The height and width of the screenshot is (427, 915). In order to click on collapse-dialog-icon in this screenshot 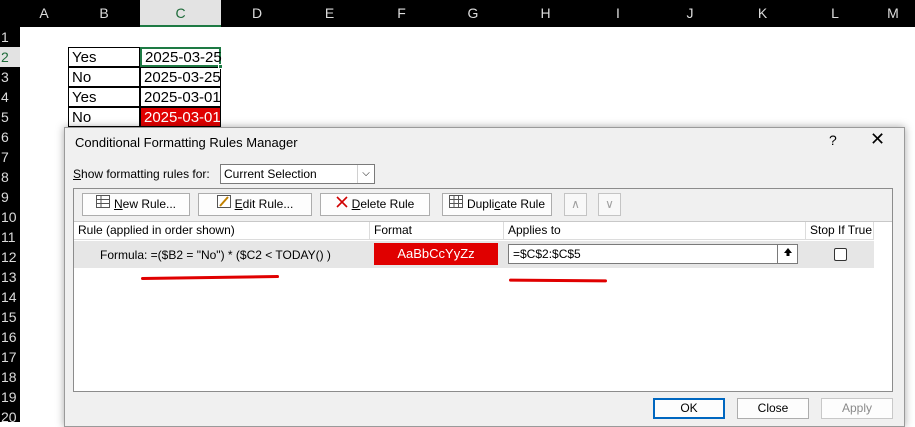, I will do `click(787, 254)`.